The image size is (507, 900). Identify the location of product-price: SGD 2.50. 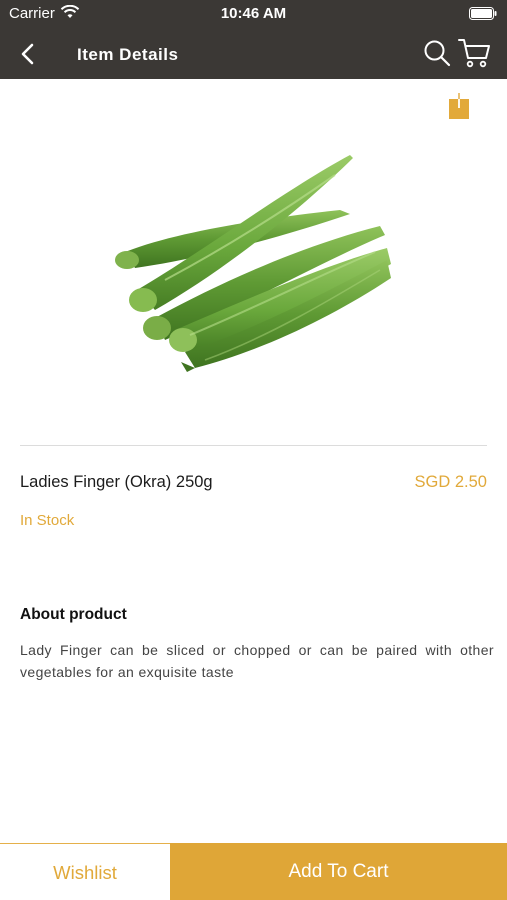
(450, 482).